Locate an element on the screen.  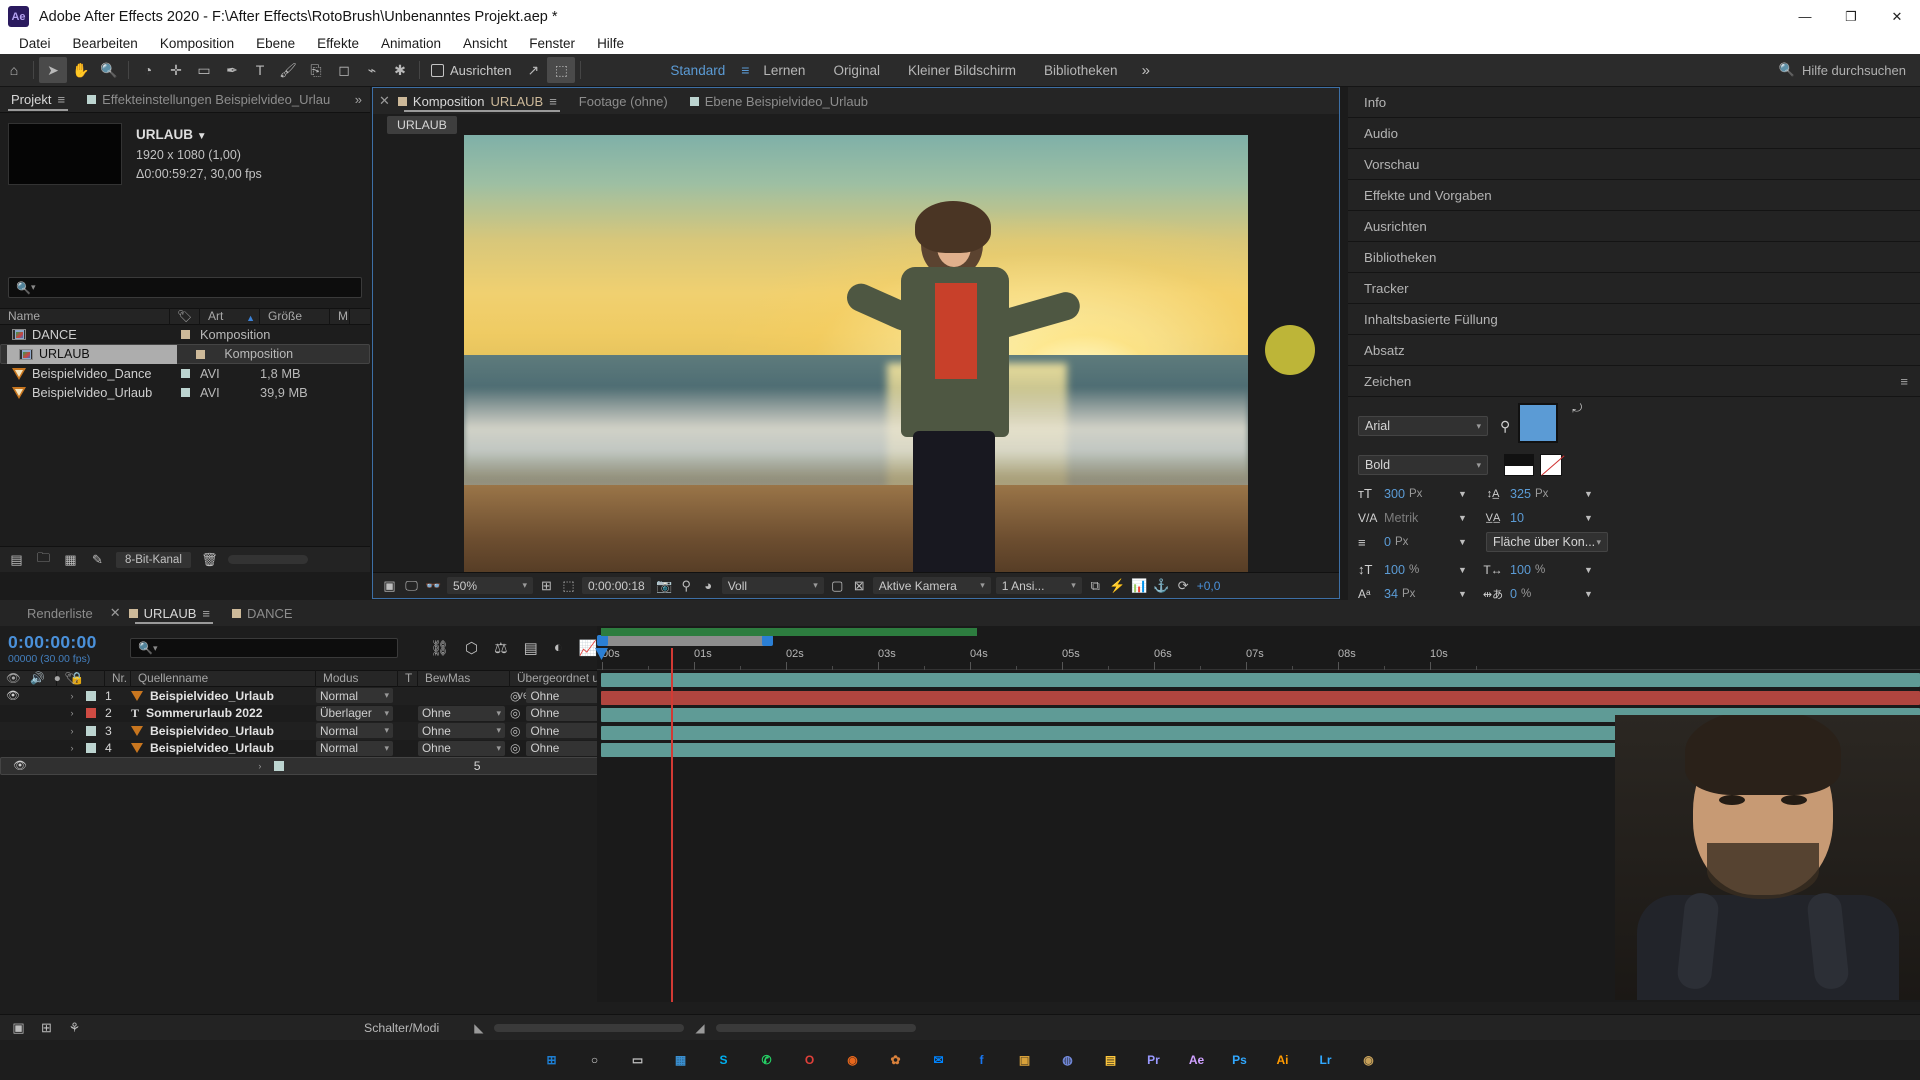
puppet-tool-icon: ✱ is located at coordinates (400, 70).